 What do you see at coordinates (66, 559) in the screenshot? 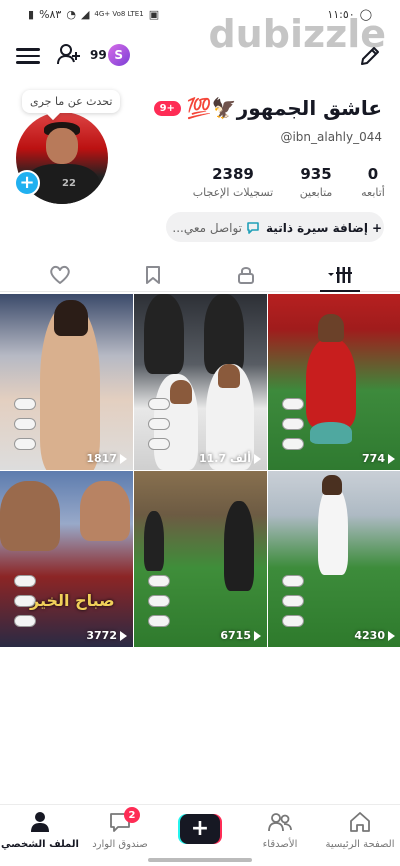
I see `video-thumbnail: صباح الخير 3772` at bounding box center [66, 559].